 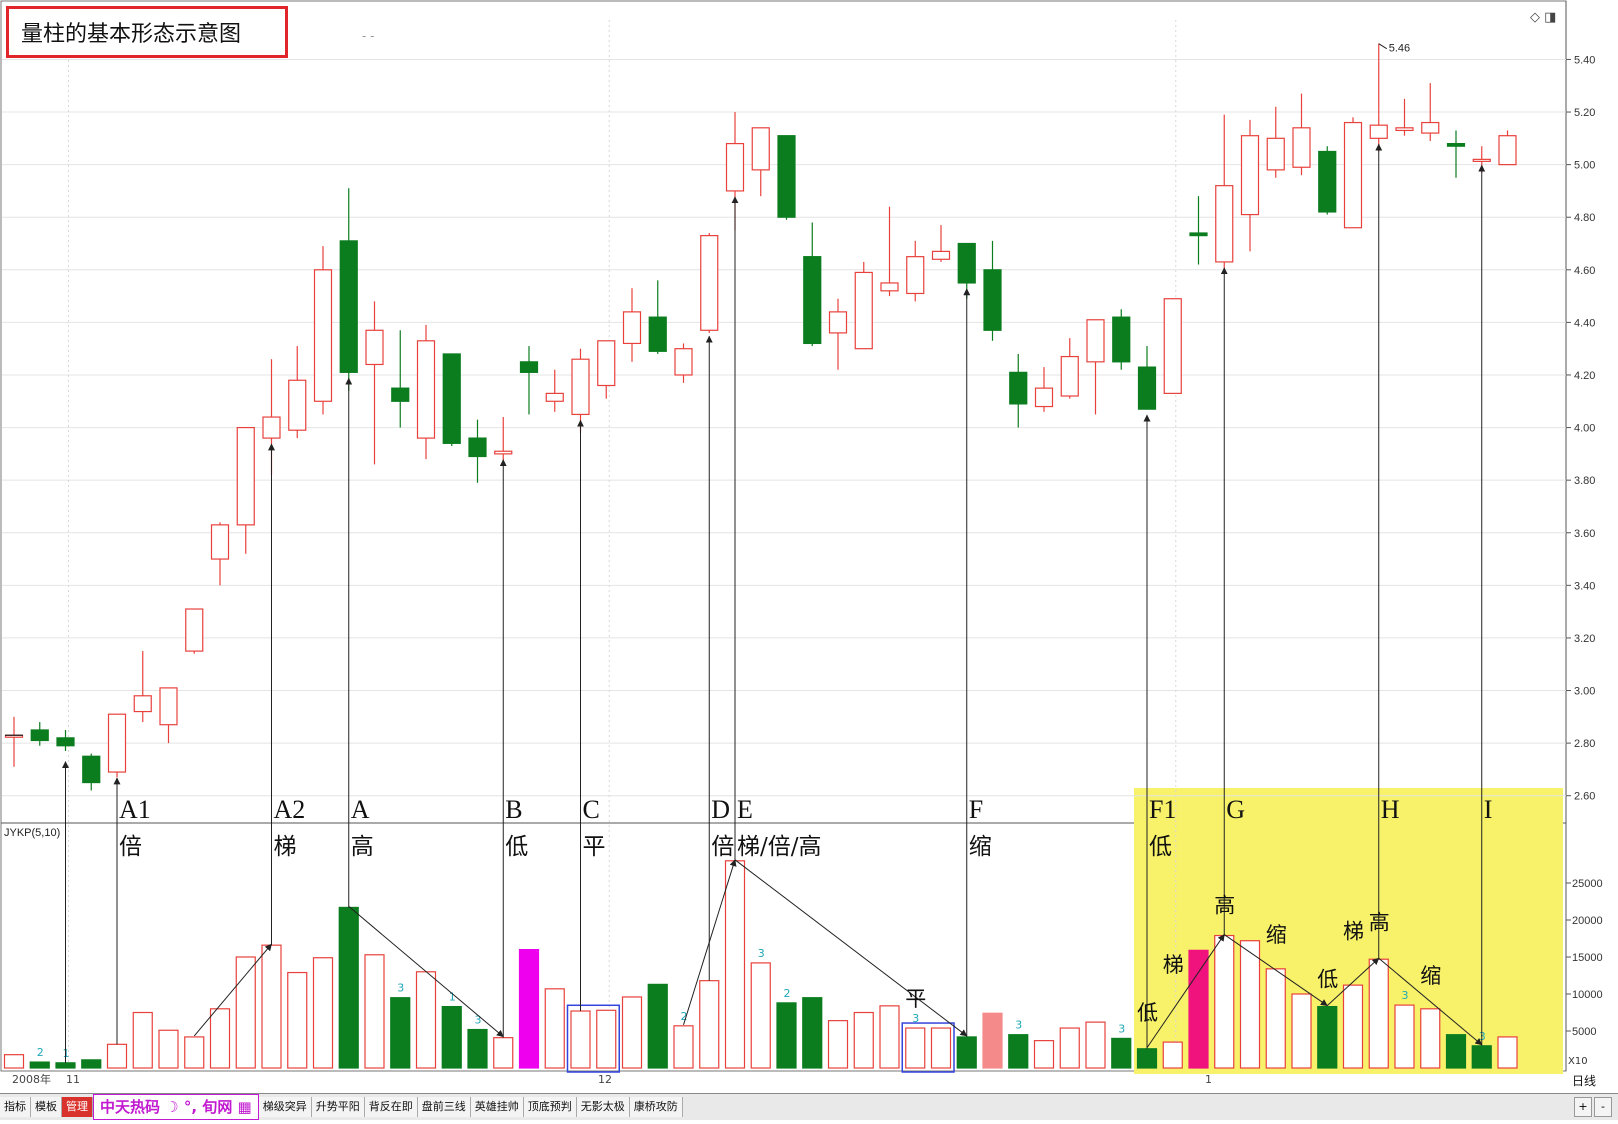 I want to click on price-tick-label: 3.00, so click(x=1584, y=692).